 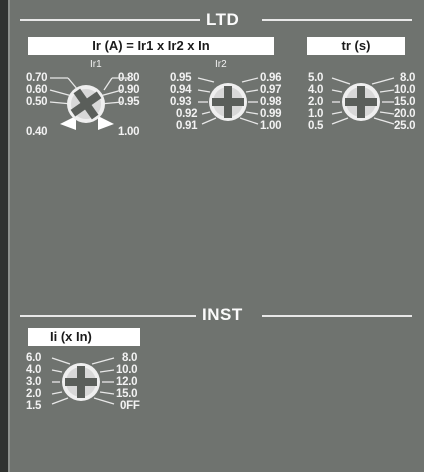 What do you see at coordinates (34, 406) in the screenshot?
I see `ii-value: 1.5` at bounding box center [34, 406].